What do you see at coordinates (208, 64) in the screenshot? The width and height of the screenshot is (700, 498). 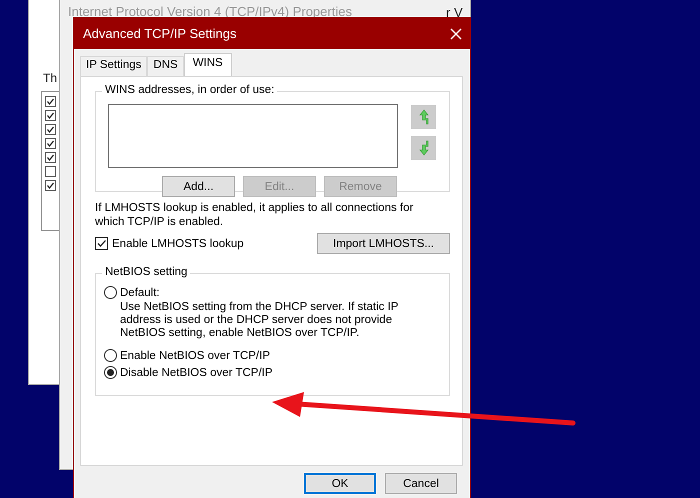 I see `tab: WINS` at bounding box center [208, 64].